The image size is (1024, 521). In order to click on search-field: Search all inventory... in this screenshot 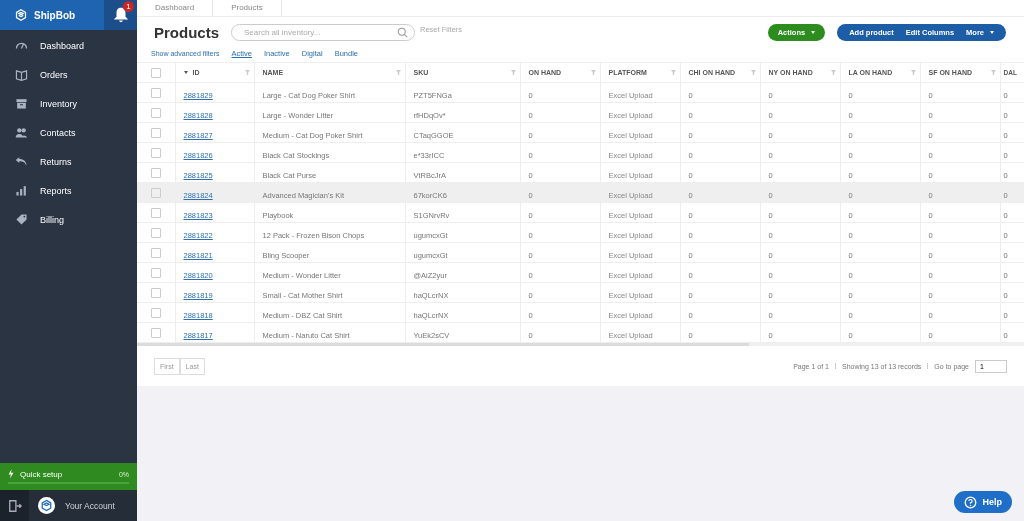, I will do `click(323, 32)`.